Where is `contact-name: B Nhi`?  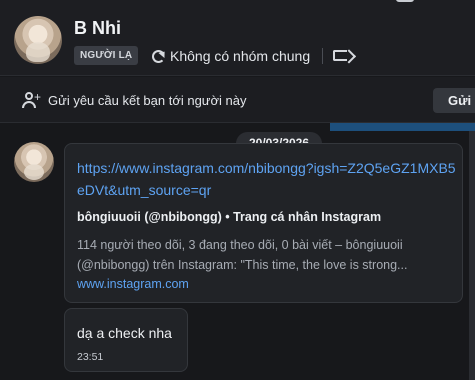
contact-name: B Nhi is located at coordinates (97, 28).